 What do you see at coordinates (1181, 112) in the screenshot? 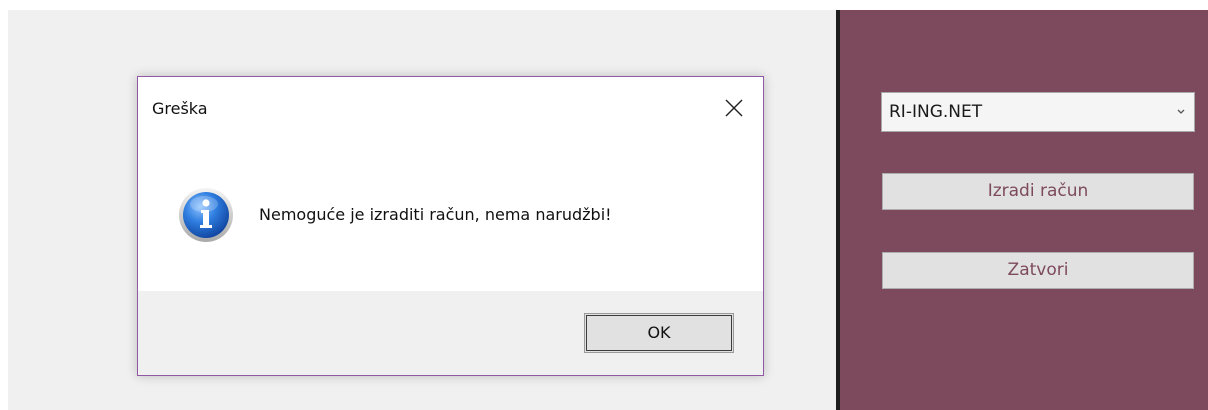
I see `chevron-down-icon` at bounding box center [1181, 112].